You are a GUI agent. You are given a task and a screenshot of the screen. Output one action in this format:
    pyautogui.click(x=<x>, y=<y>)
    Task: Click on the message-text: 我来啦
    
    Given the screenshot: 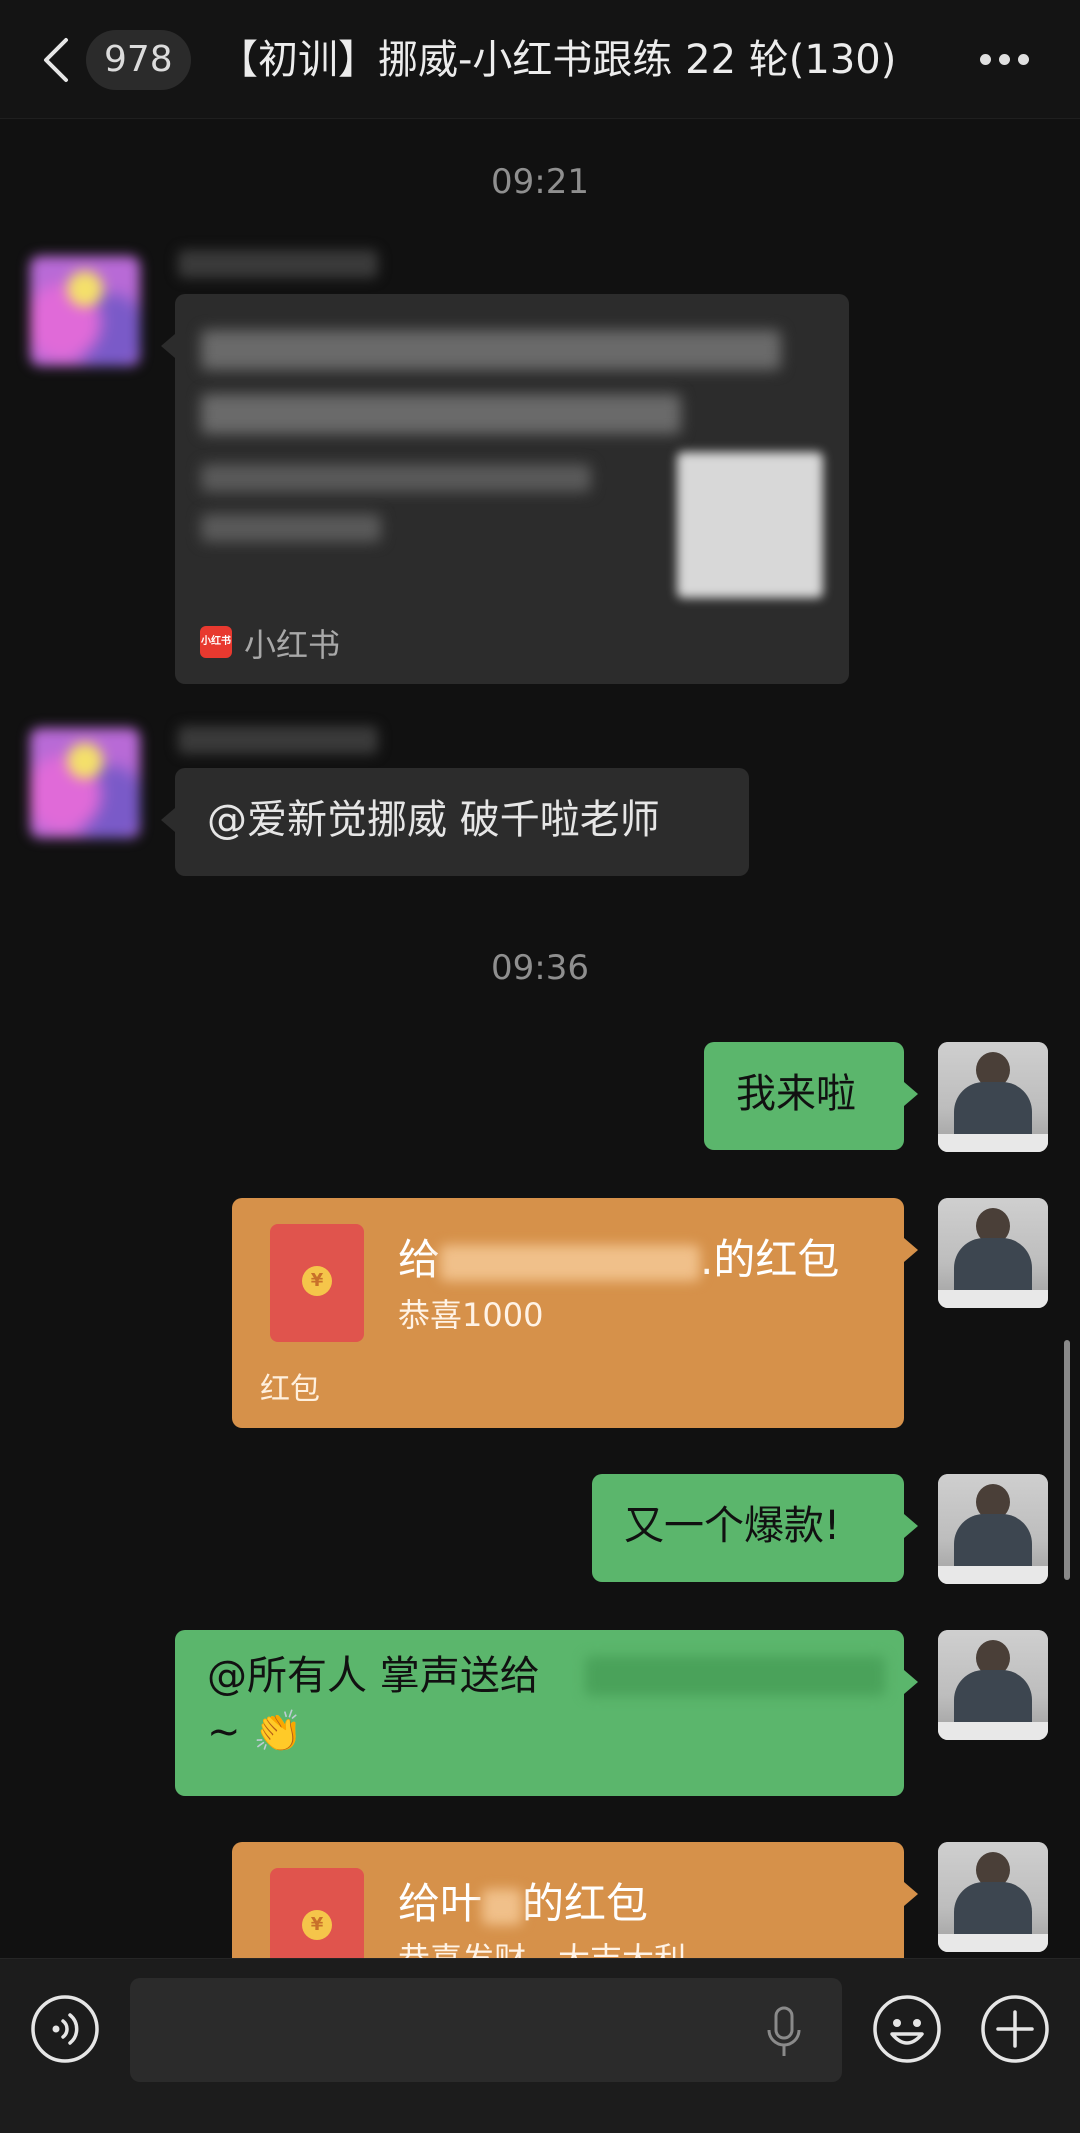 What is the action you would take?
    pyautogui.click(x=796, y=1094)
    